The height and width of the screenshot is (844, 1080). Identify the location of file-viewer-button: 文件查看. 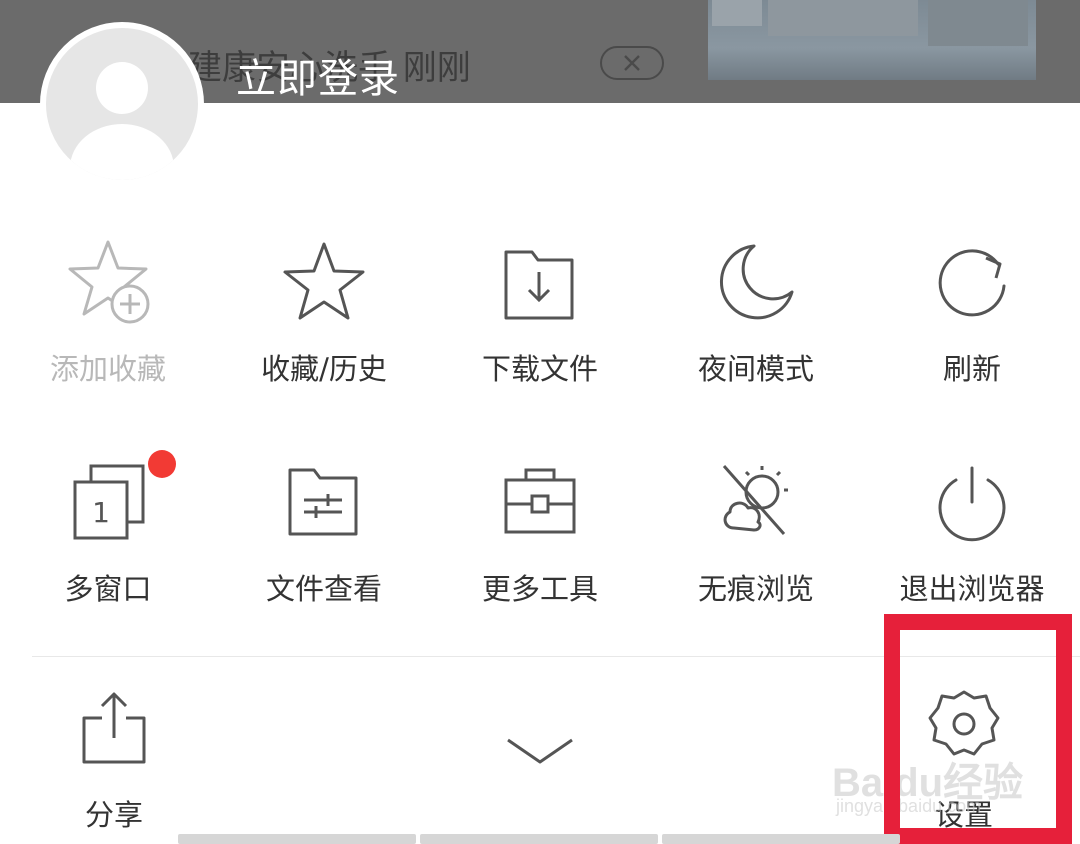
(324, 531).